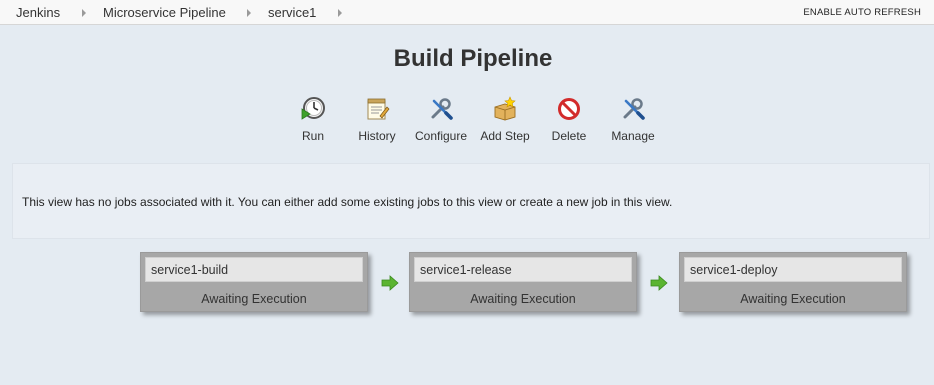 The width and height of the screenshot is (934, 385). I want to click on manage-button: Manage, so click(633, 119).